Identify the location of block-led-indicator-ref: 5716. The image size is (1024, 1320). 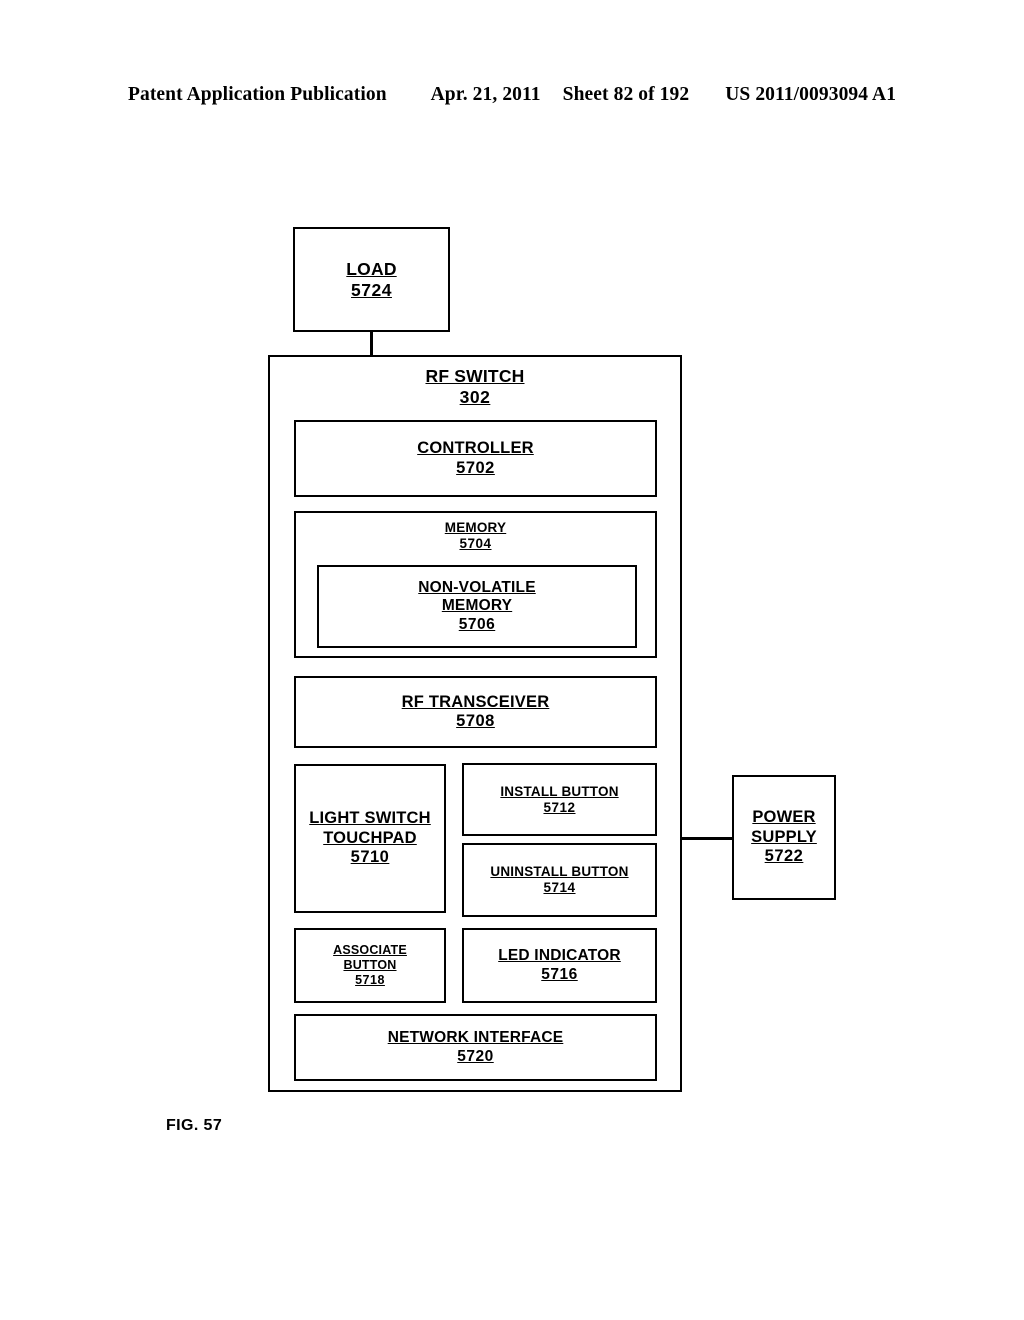
(559, 974).